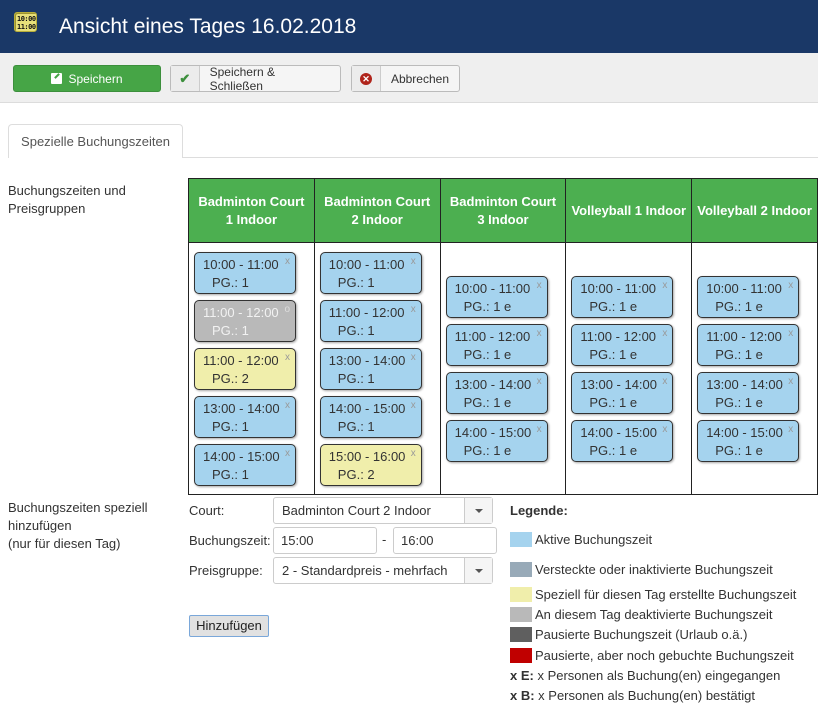 Image resolution: width=818 pixels, height=723 pixels. What do you see at coordinates (754, 210) in the screenshot?
I see `court-column-header: Volleyball 2 Indoor` at bounding box center [754, 210].